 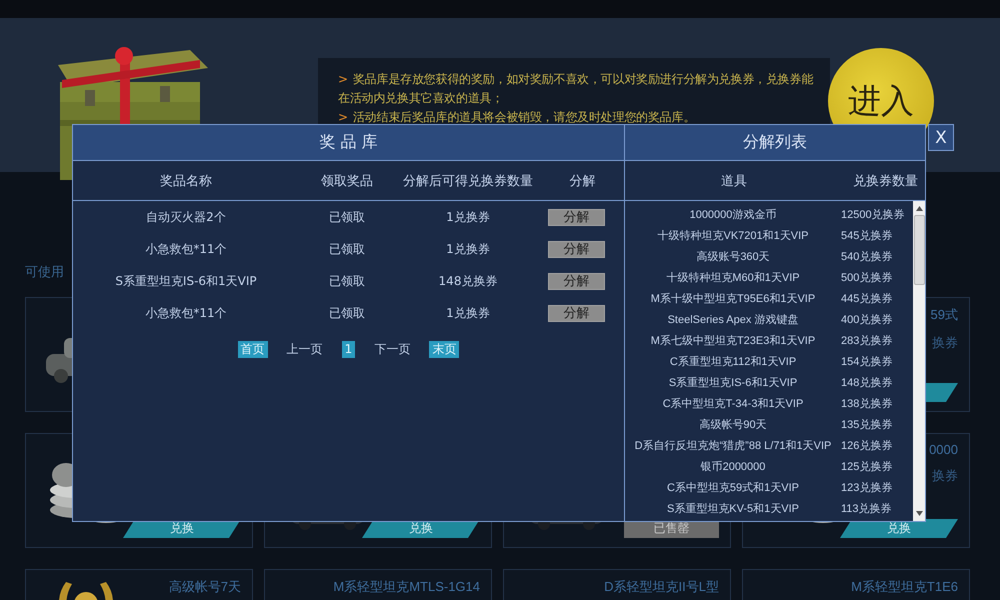 What do you see at coordinates (919, 361) in the screenshot?
I see `scrollbar` at bounding box center [919, 361].